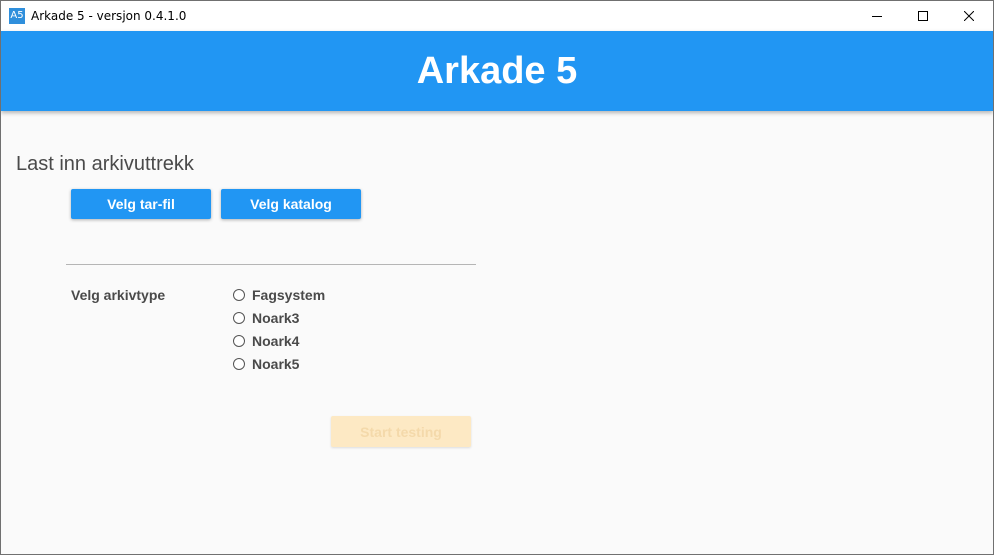 Image resolution: width=994 pixels, height=555 pixels. What do you see at coordinates (289, 295) in the screenshot?
I see `radio-label: Fagsystem` at bounding box center [289, 295].